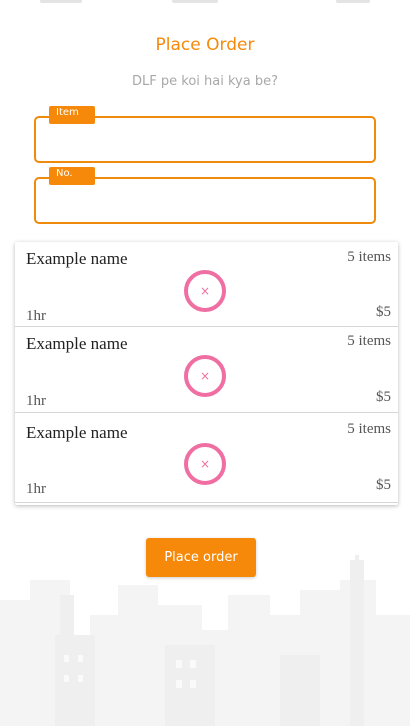 This screenshot has width=410, height=726. I want to click on quantity-field-label: No., so click(72, 176).